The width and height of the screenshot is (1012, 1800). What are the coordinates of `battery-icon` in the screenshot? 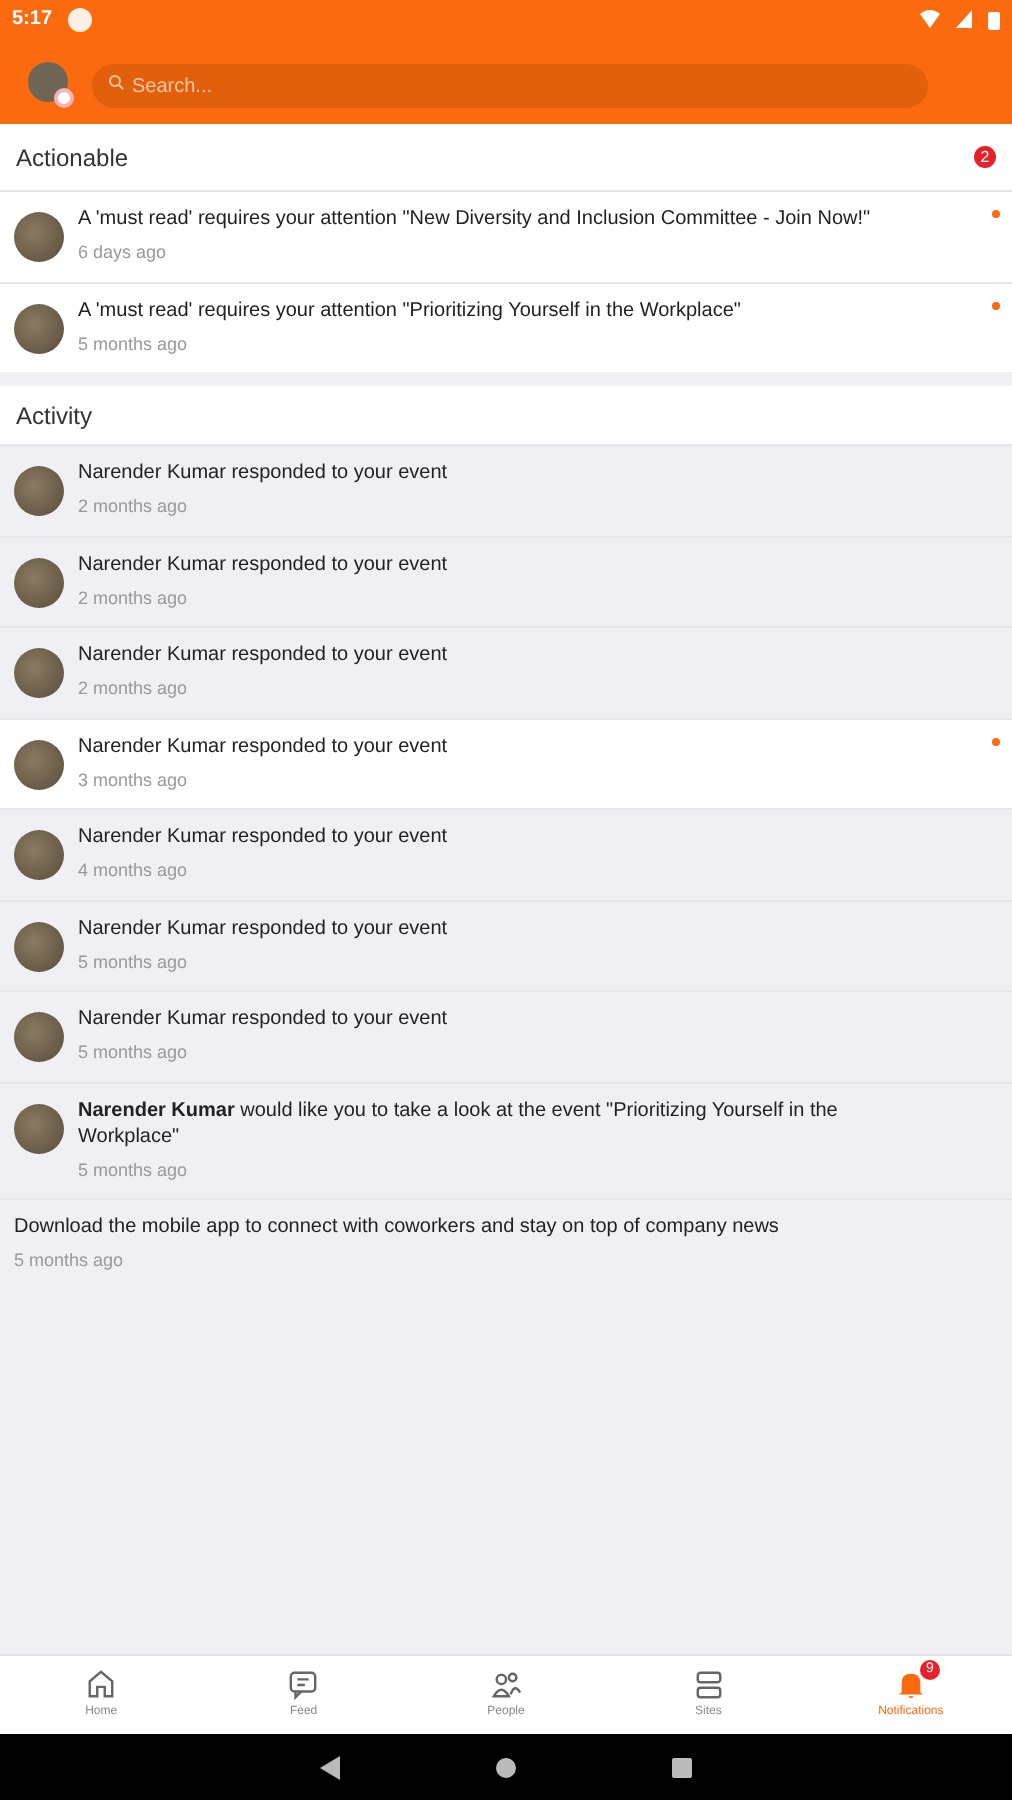 It's located at (994, 19).